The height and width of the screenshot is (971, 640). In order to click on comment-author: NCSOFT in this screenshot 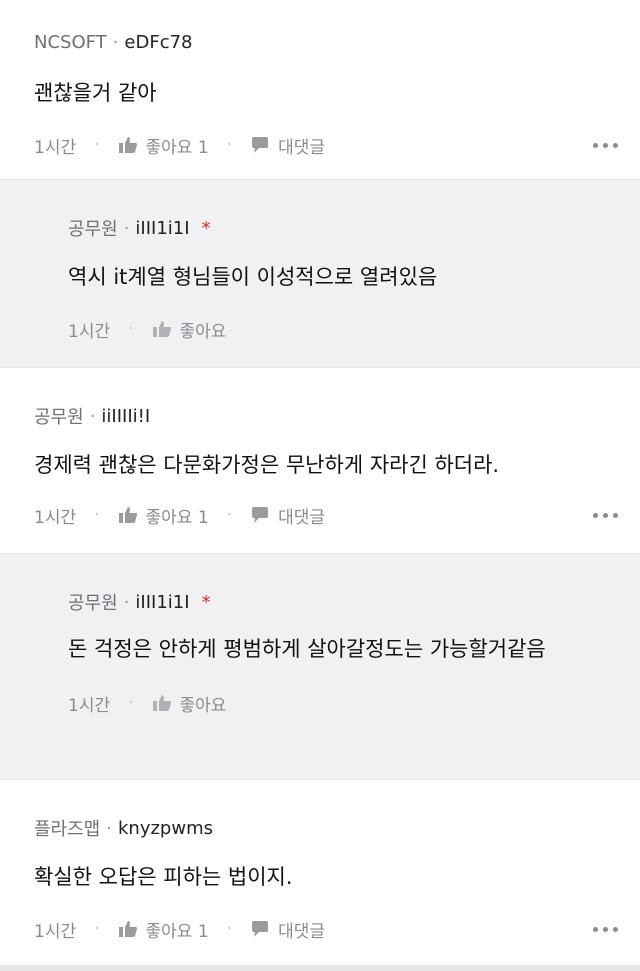, I will do `click(70, 42)`.